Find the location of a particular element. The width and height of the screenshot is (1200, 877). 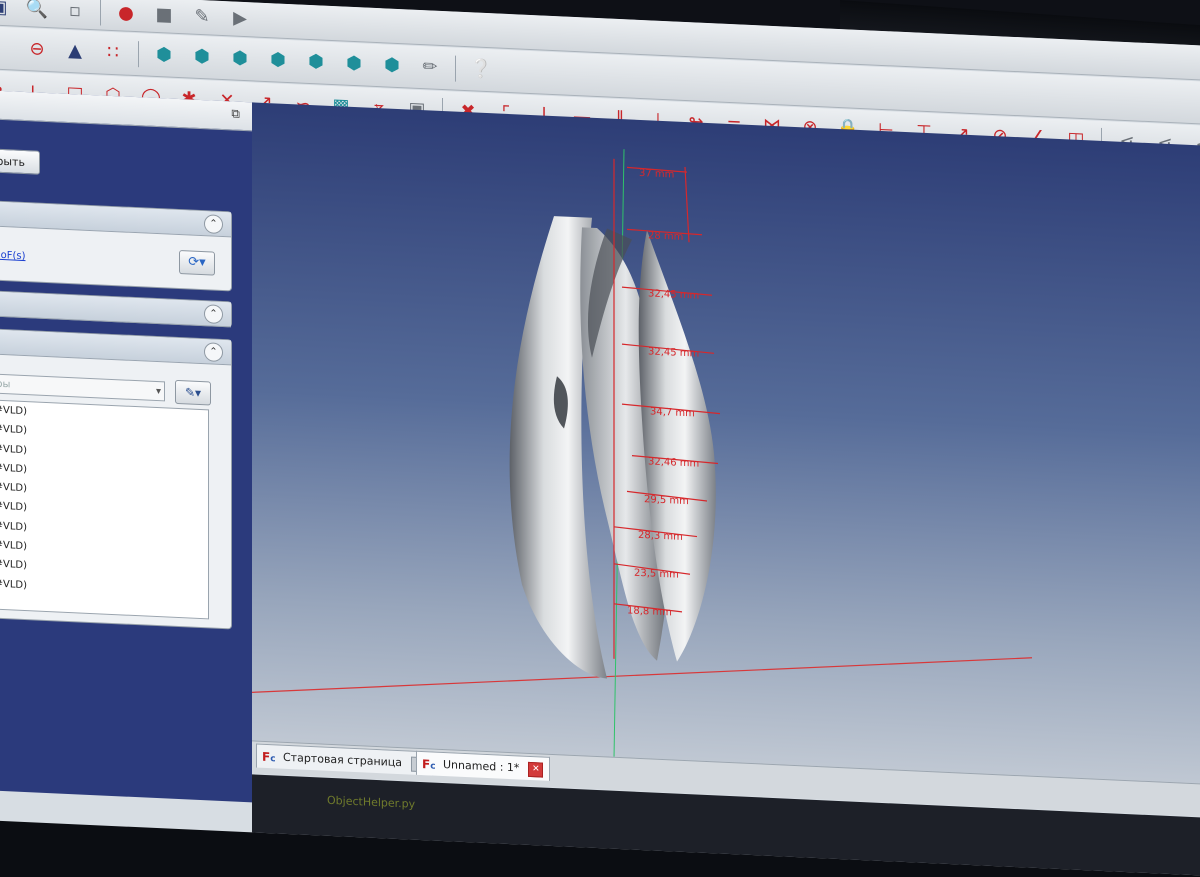

points-icon: ∷ is located at coordinates (113, 52).